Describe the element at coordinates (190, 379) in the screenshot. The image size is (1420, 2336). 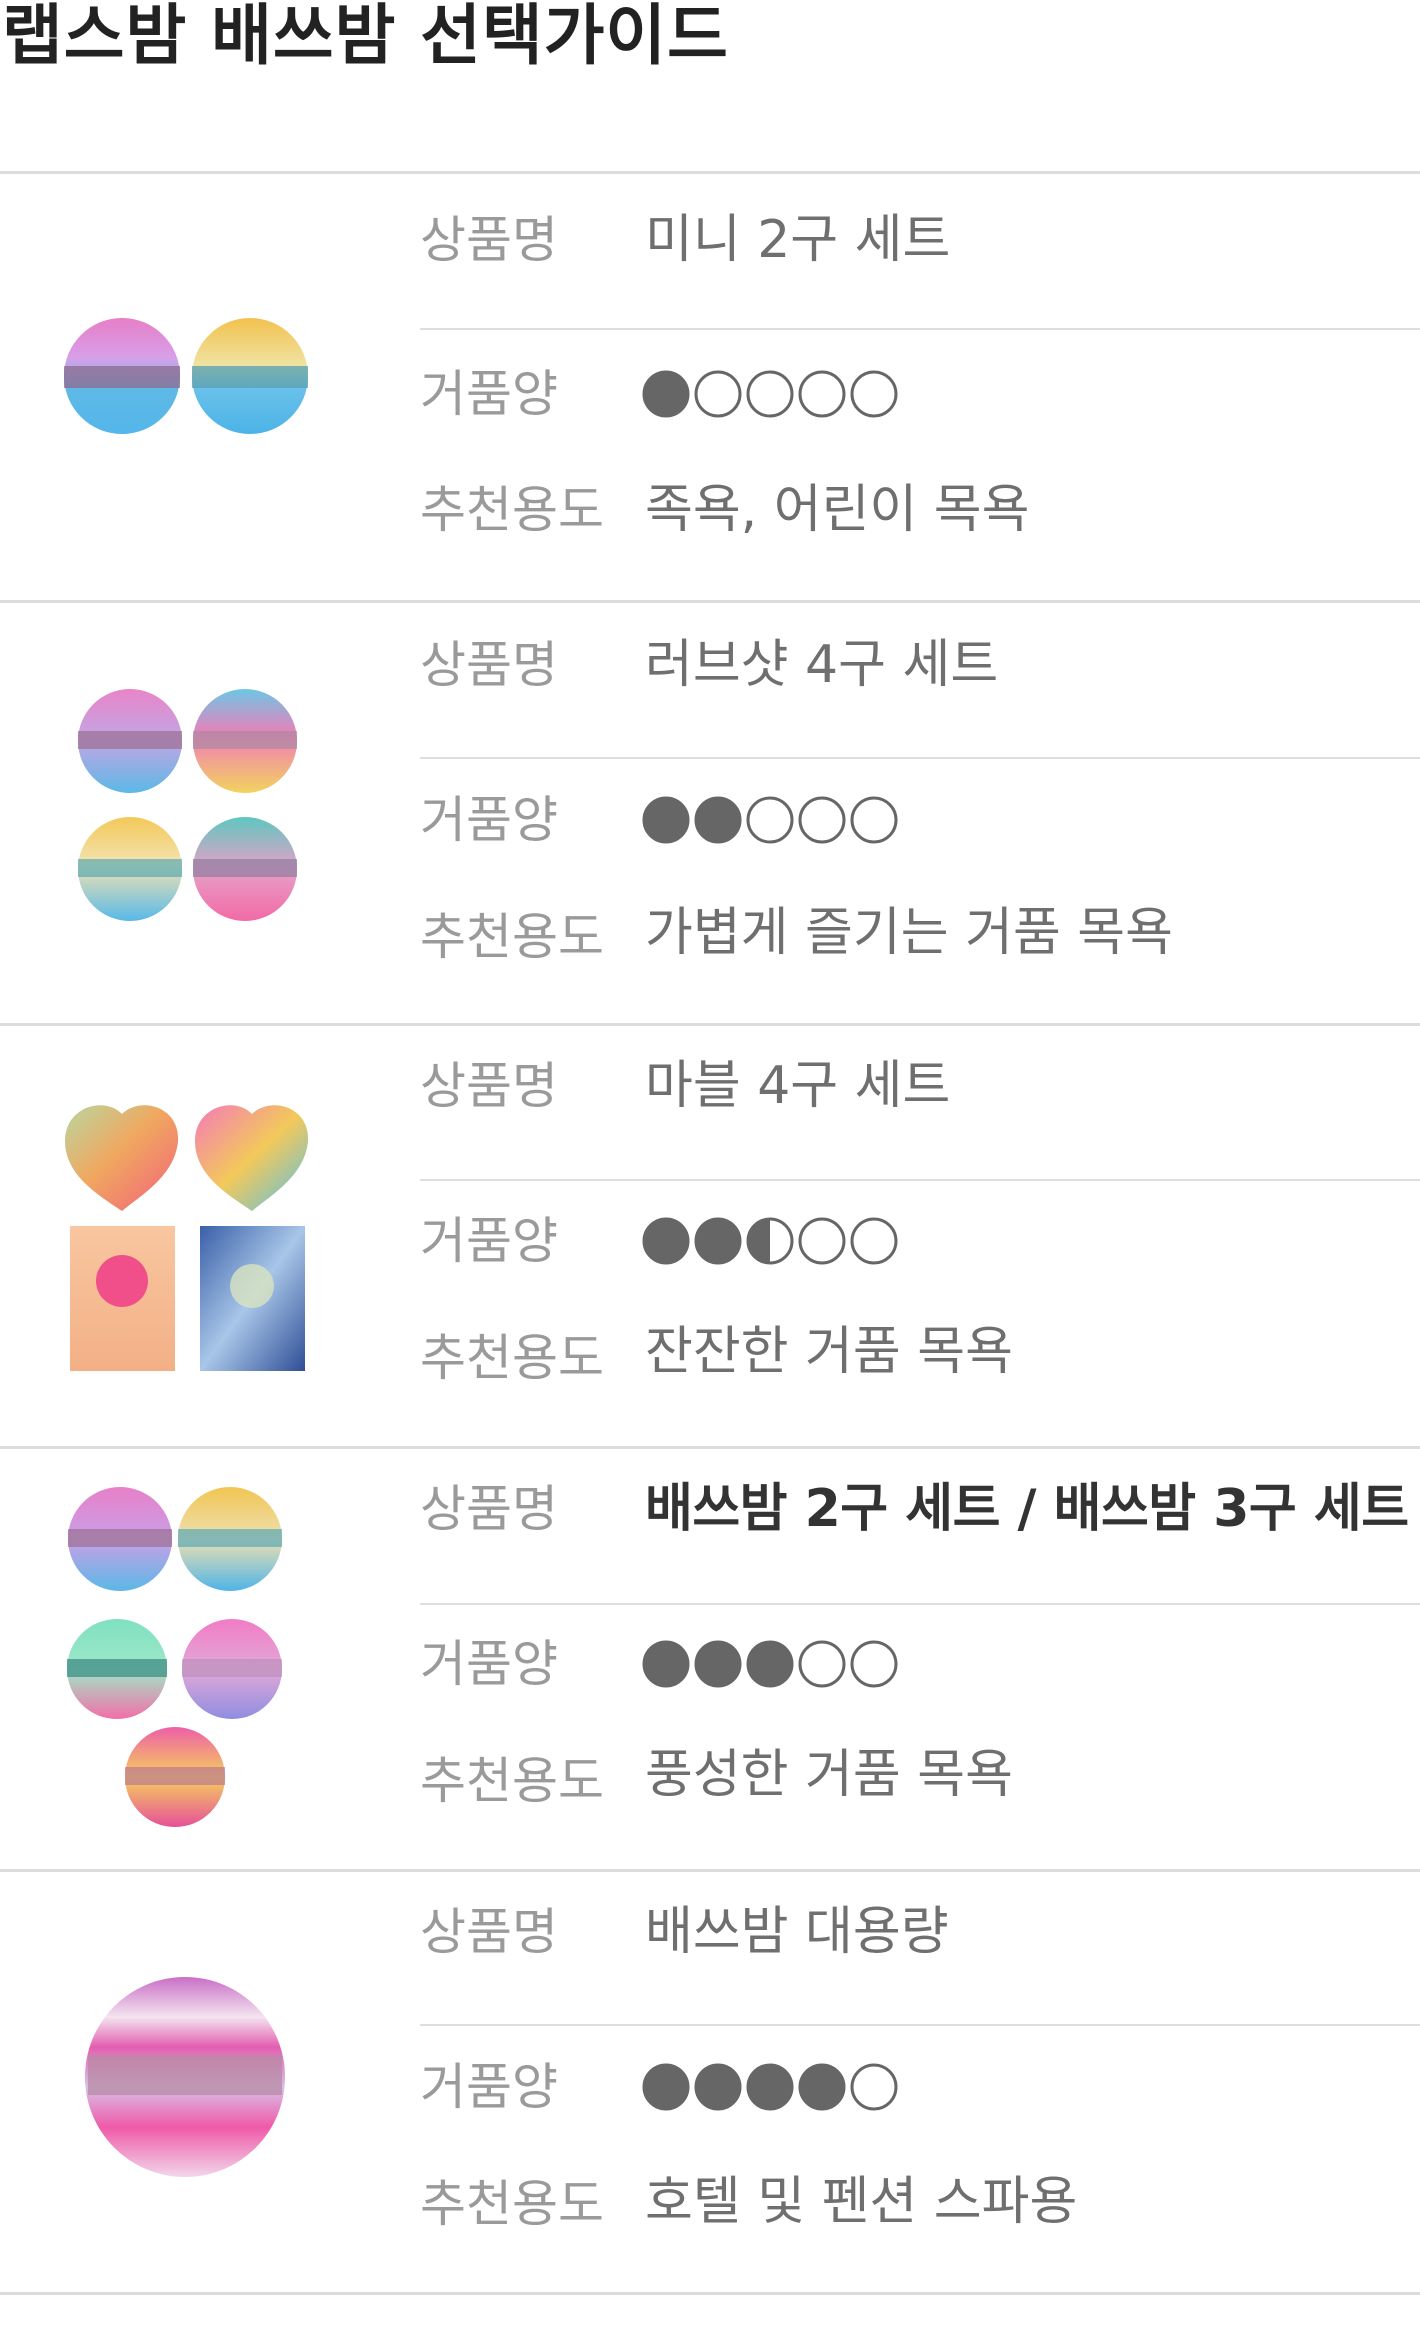
I see `product-image-mini-set` at that location.